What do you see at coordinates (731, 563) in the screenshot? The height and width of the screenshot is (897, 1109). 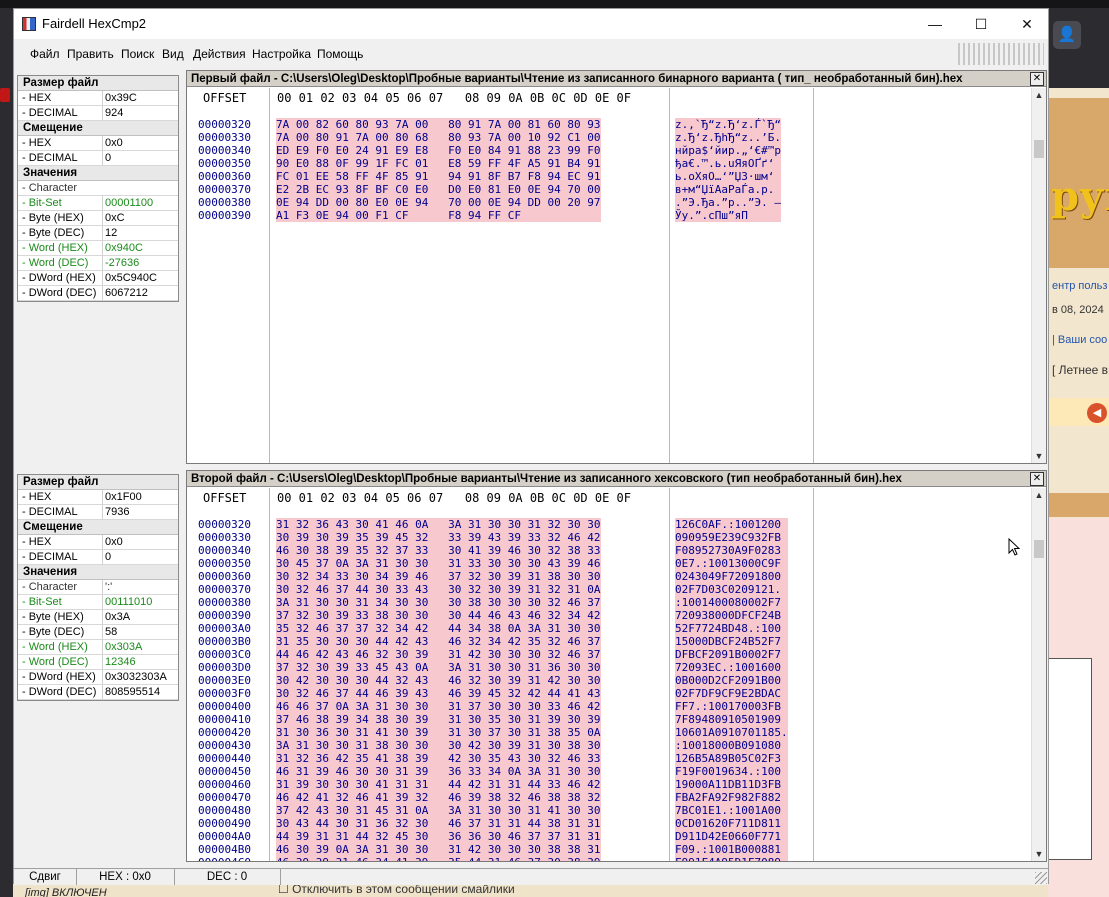 I see `ascii-row: 0E7.:10013000C9F` at bounding box center [731, 563].